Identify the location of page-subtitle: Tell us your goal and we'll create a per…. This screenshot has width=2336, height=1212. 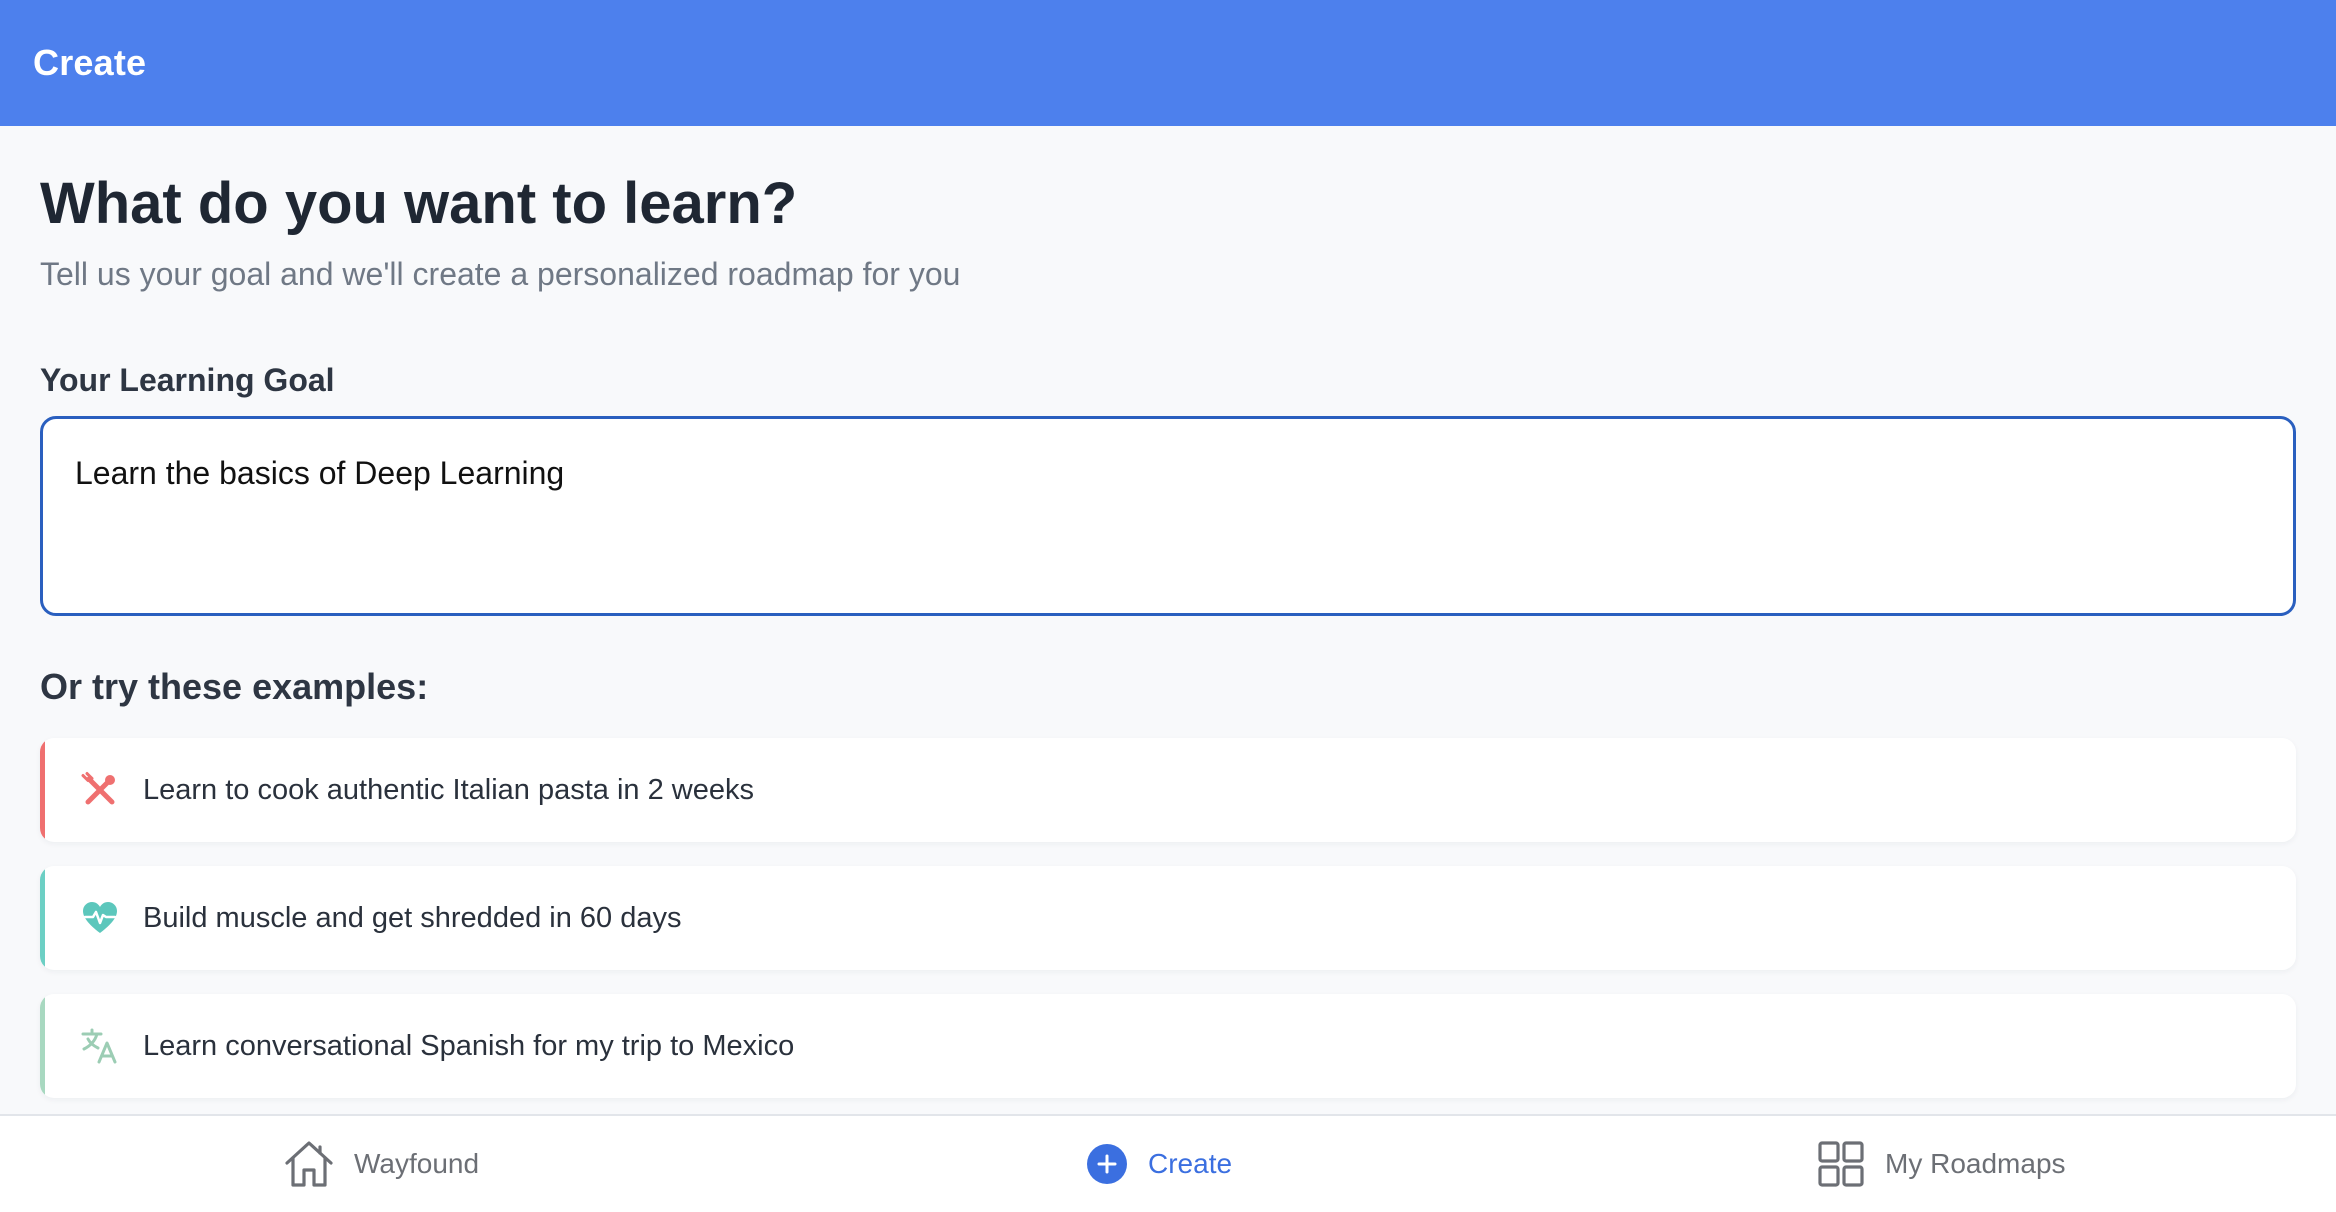
(500, 274).